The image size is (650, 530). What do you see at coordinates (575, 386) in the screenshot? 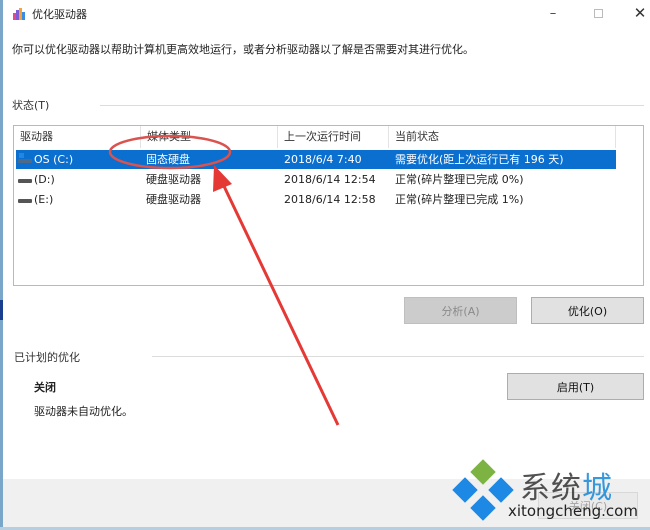
I see `enable-schedule-button: 启用(T)` at bounding box center [575, 386].